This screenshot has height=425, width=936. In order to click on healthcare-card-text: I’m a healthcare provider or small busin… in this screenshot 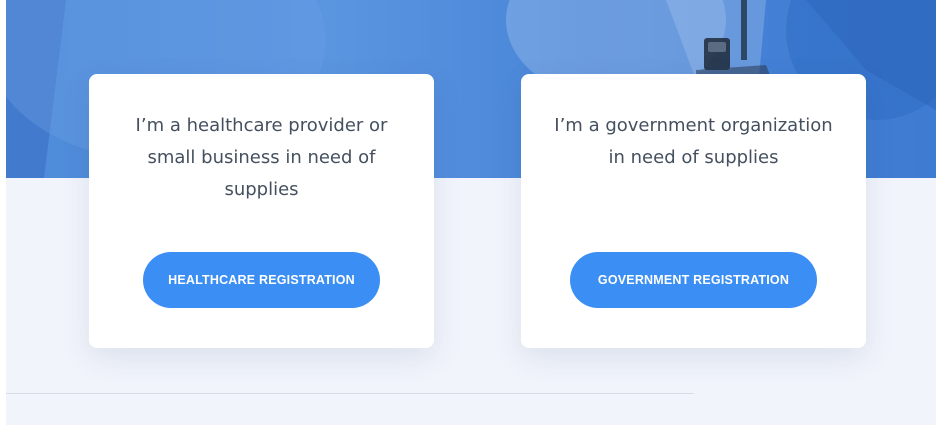, I will do `click(261, 157)`.